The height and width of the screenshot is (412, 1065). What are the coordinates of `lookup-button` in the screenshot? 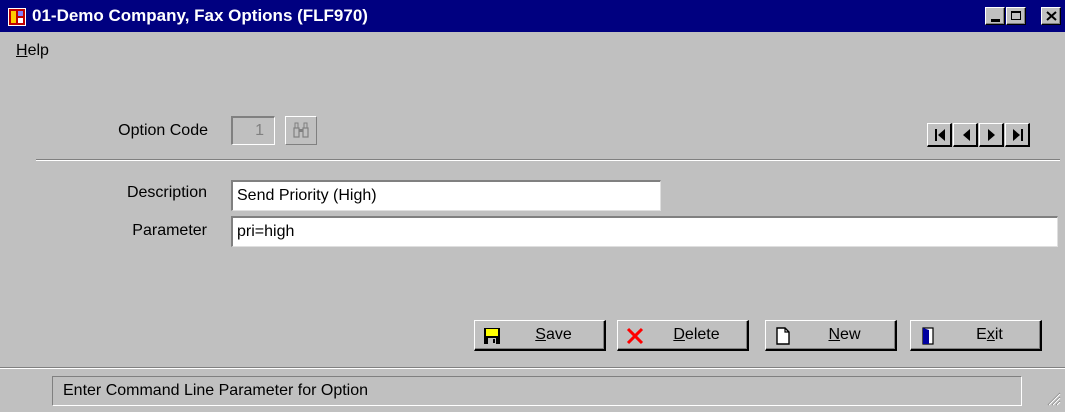 It's located at (301, 130).